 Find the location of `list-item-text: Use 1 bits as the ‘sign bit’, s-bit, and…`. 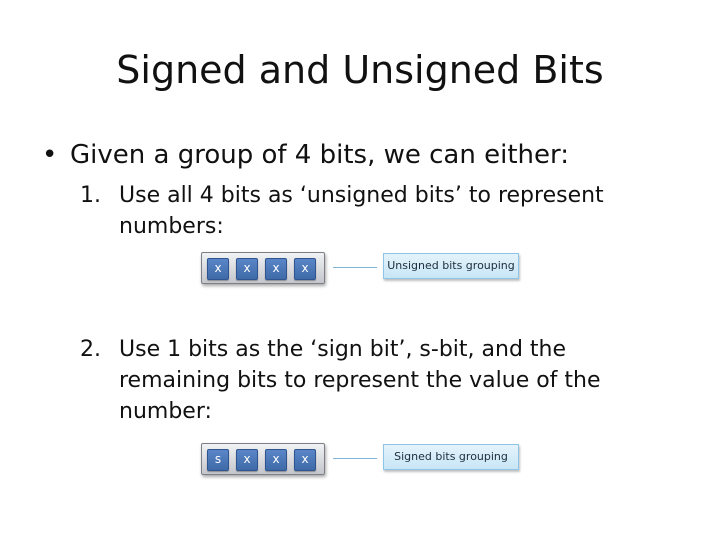

list-item-text: Use 1 bits as the ‘sign bit’, s-bit, and… is located at coordinates (360, 380).